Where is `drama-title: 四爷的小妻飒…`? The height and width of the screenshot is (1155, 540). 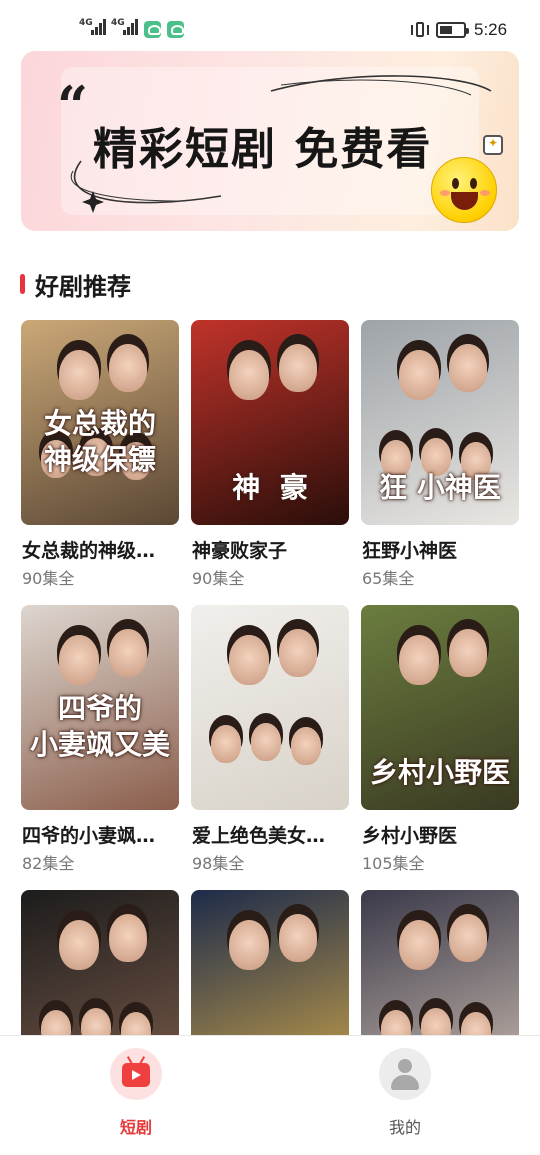
drama-title: 四爷的小妻飒… is located at coordinates (89, 836).